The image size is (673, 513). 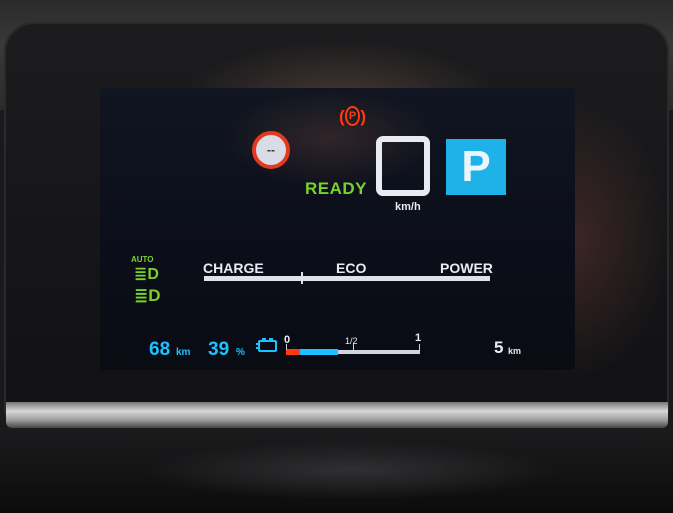 What do you see at coordinates (350, 470) in the screenshot?
I see `steering-column-shadow` at bounding box center [350, 470].